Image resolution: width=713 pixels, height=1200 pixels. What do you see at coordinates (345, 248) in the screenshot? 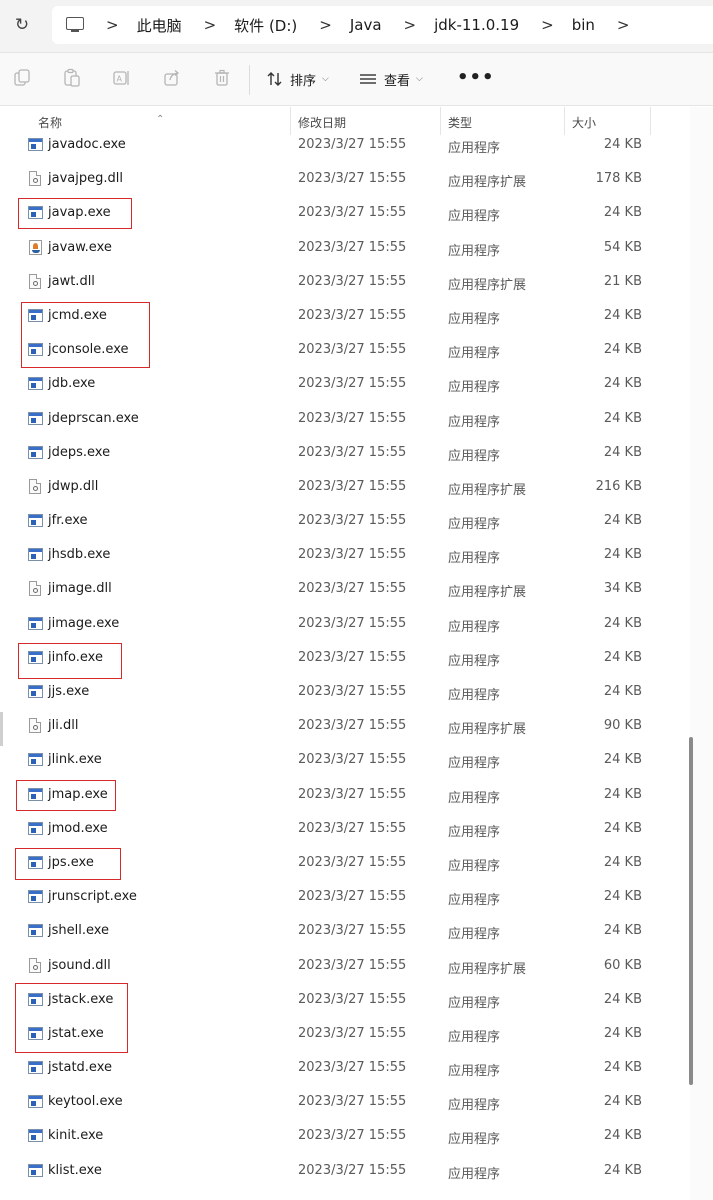
I see `file-row: javaw.exe 2023/3/27 15:55 应用程序 54 KB` at bounding box center [345, 248].